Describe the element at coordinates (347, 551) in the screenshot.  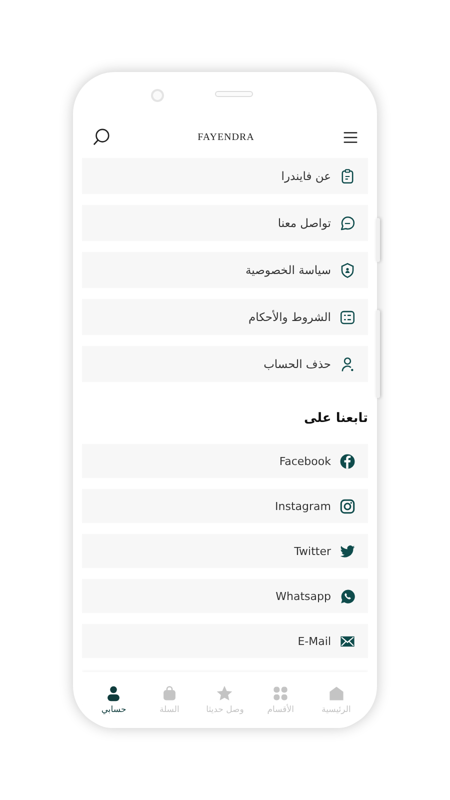
I see `bird-icon` at that location.